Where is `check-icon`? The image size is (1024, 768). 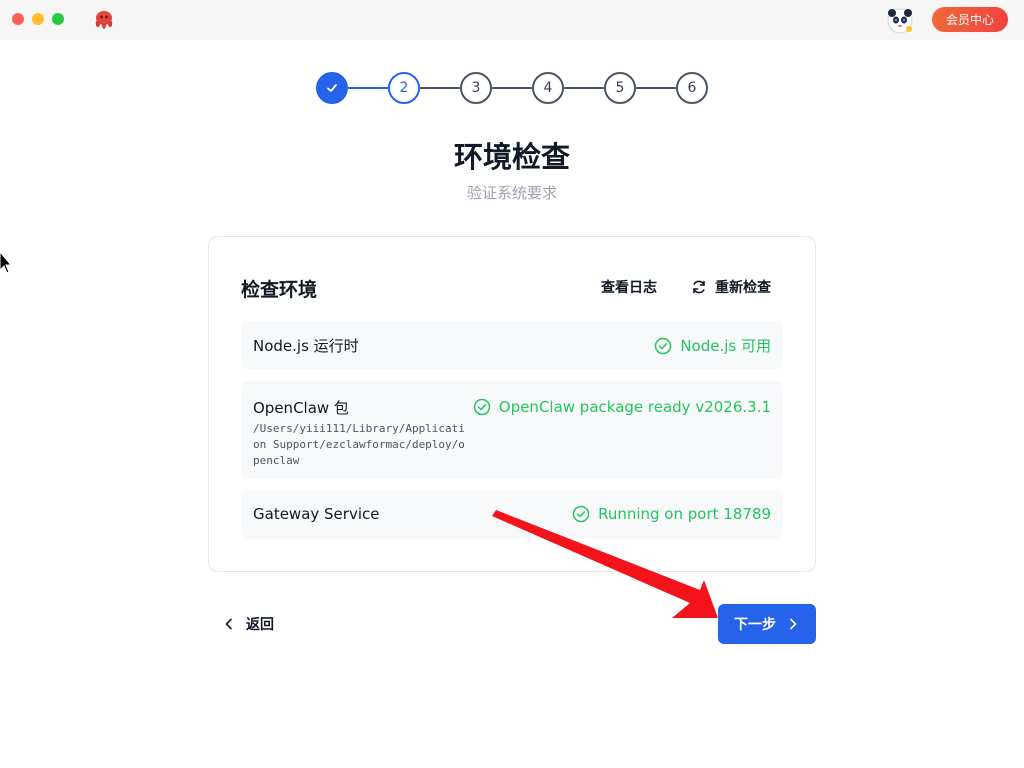
check-icon is located at coordinates (332, 88).